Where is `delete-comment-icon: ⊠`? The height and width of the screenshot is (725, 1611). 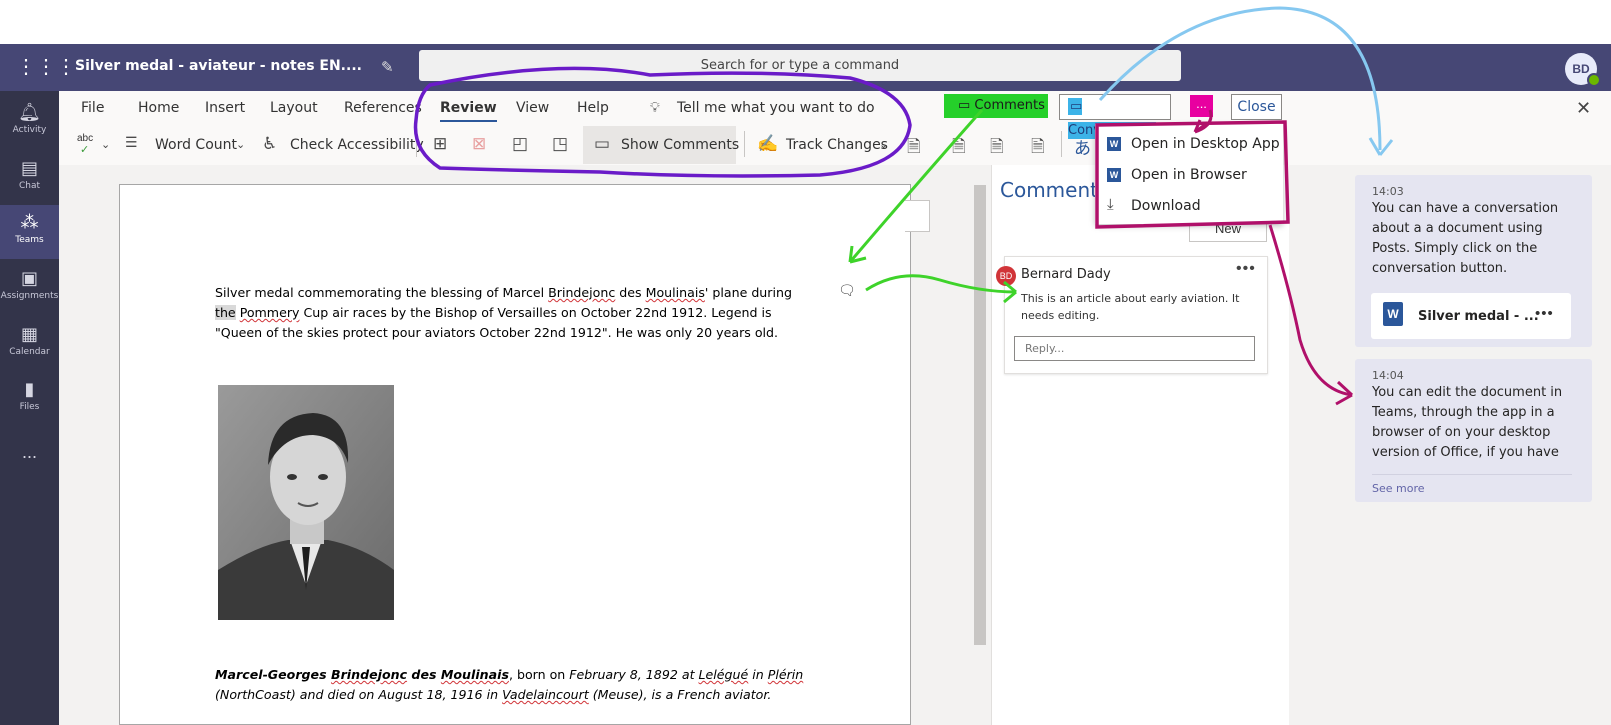 delete-comment-icon: ⊠ is located at coordinates (479, 144).